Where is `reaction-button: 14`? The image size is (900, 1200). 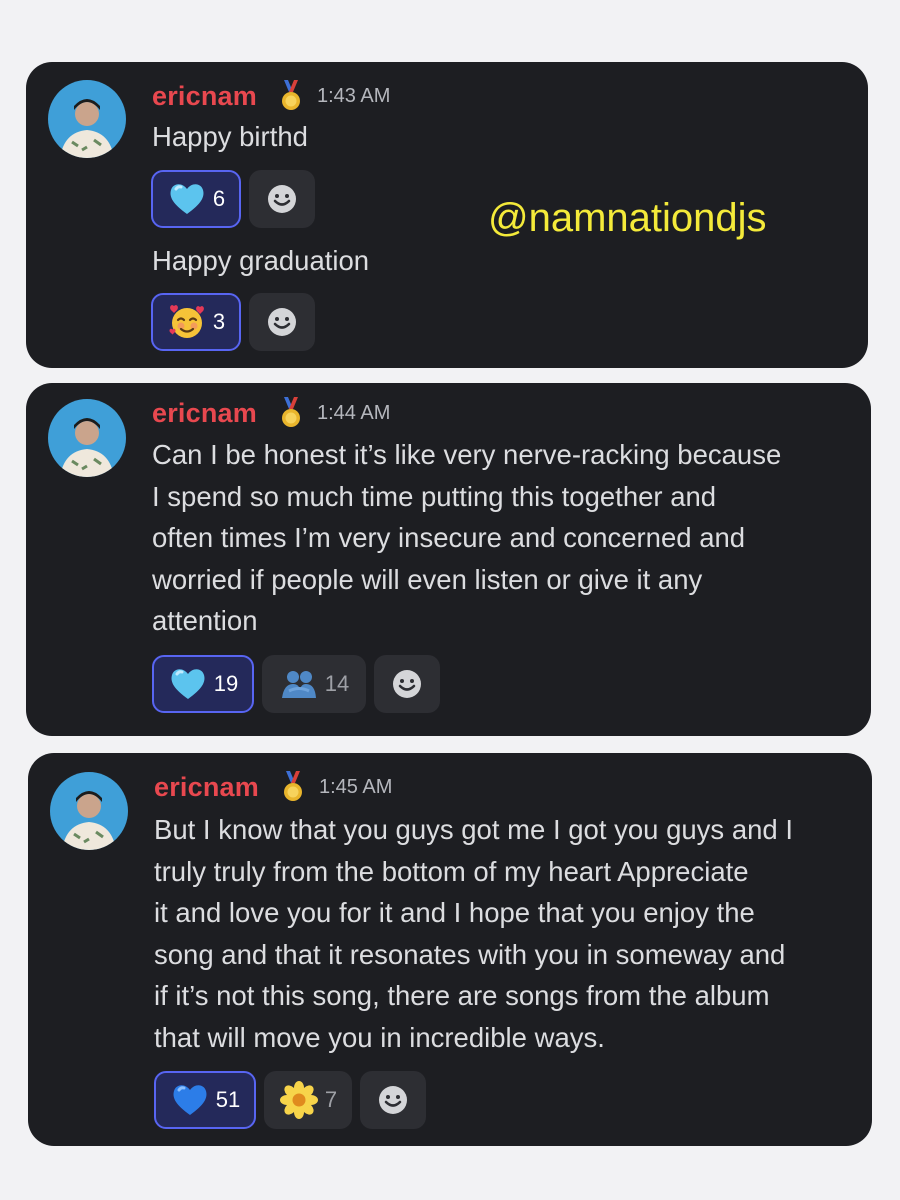 reaction-button: 14 is located at coordinates (314, 684).